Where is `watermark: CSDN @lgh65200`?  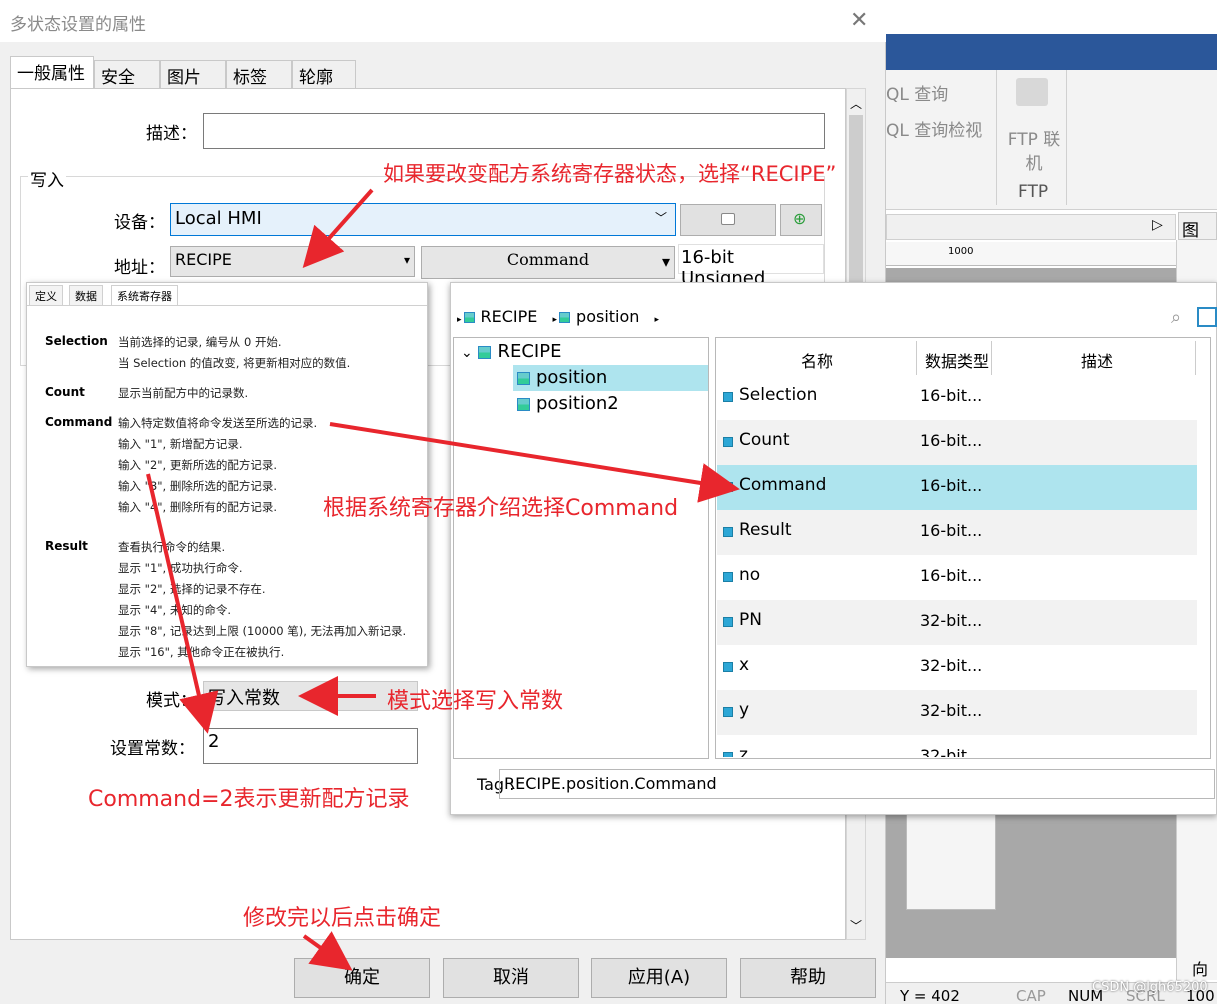 watermark: CSDN @lgh65200 is located at coordinates (1150, 987).